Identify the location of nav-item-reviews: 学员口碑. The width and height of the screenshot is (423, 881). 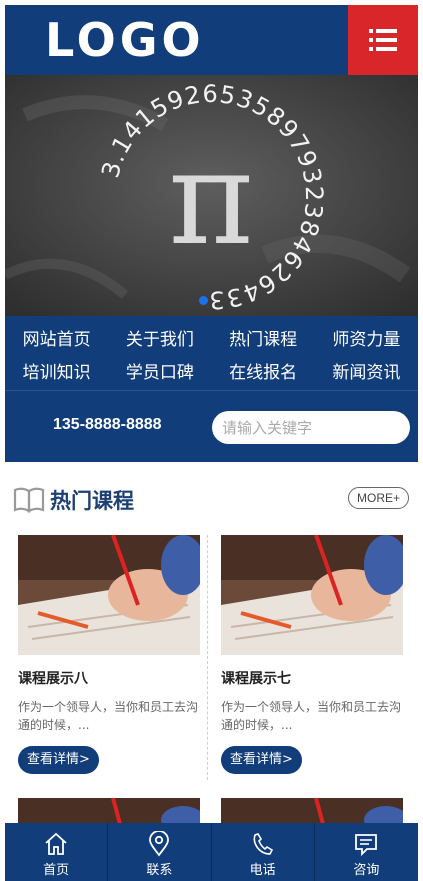
(159, 373).